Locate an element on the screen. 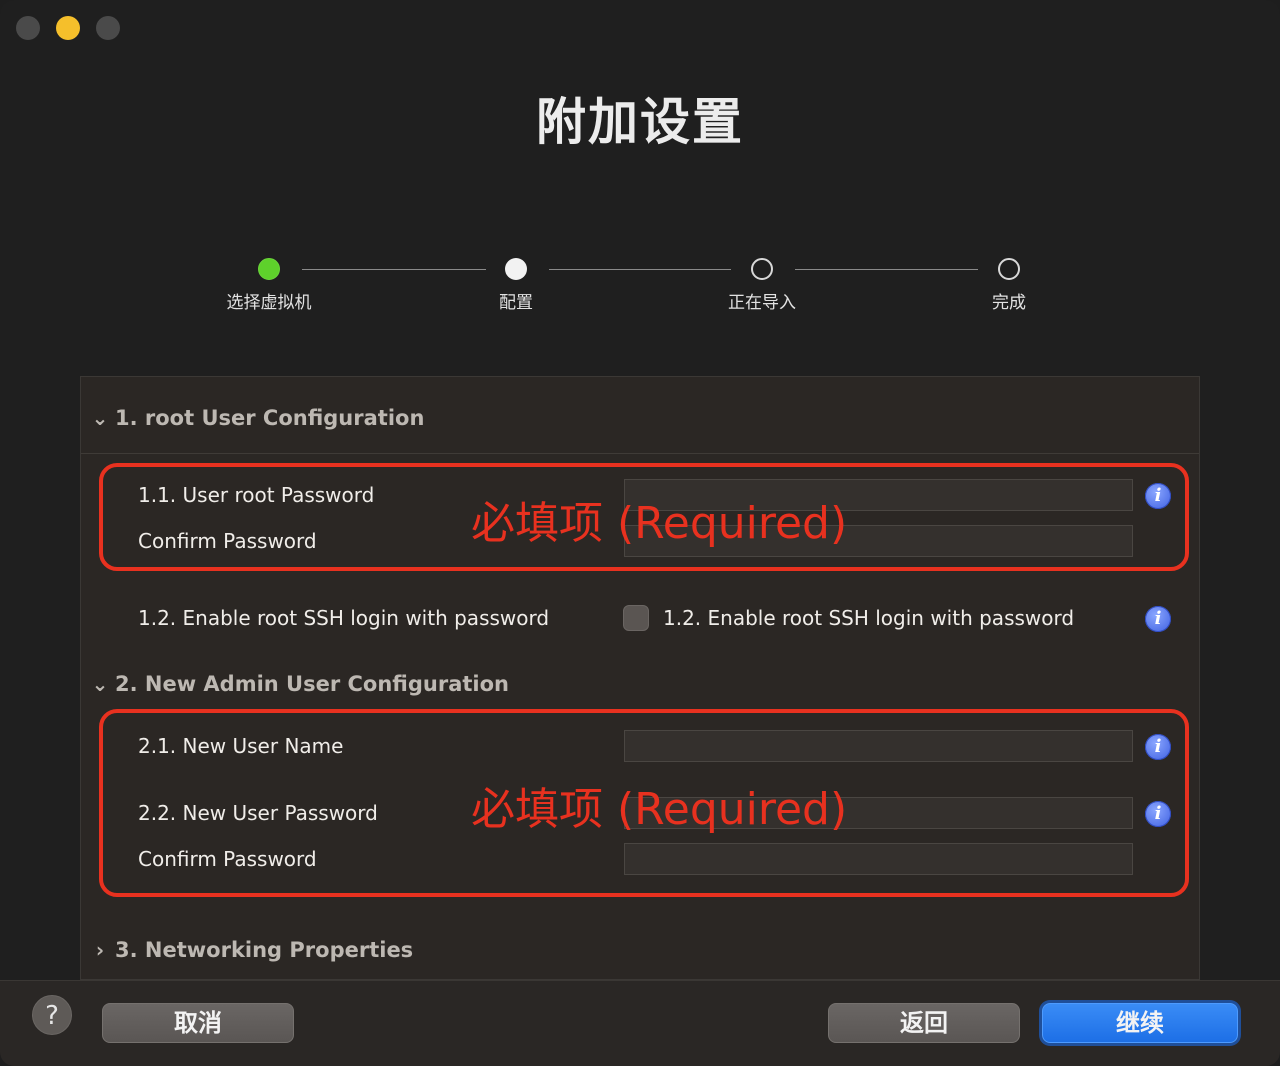 The height and width of the screenshot is (1066, 1280). chevron-right-icon: › is located at coordinates (100, 950).